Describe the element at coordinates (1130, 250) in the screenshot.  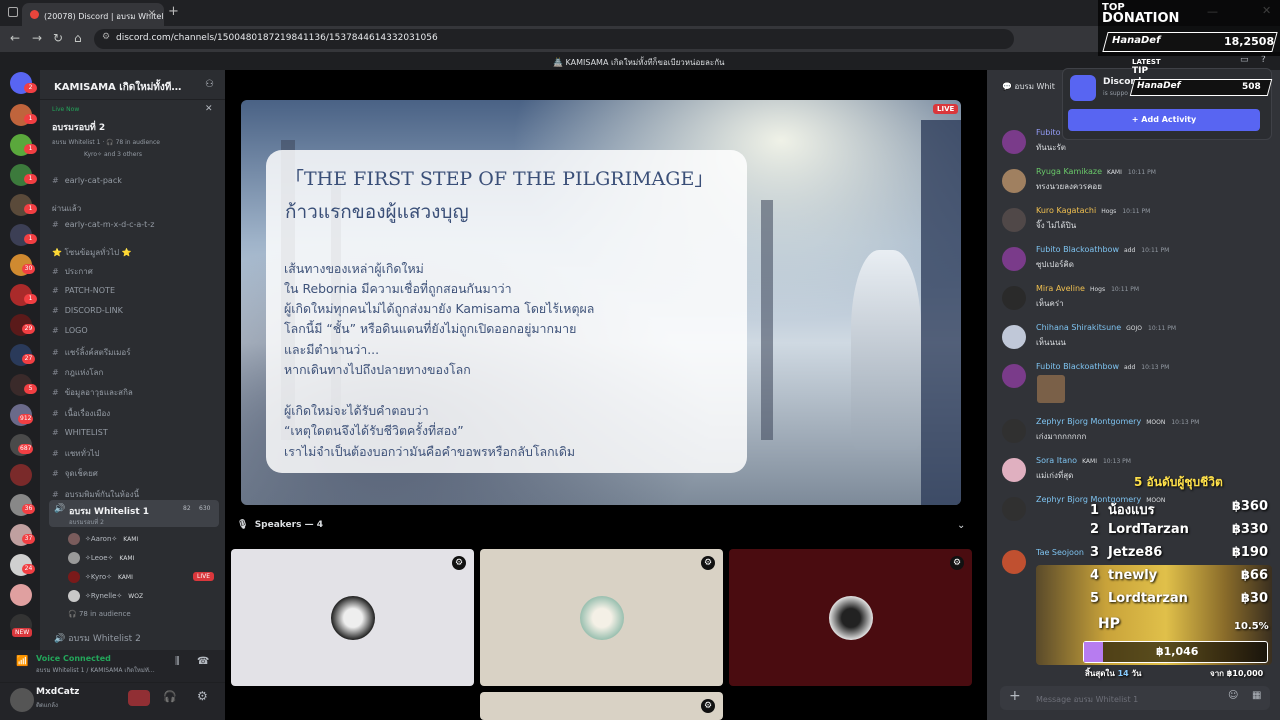
I see `role-tag: add` at that location.